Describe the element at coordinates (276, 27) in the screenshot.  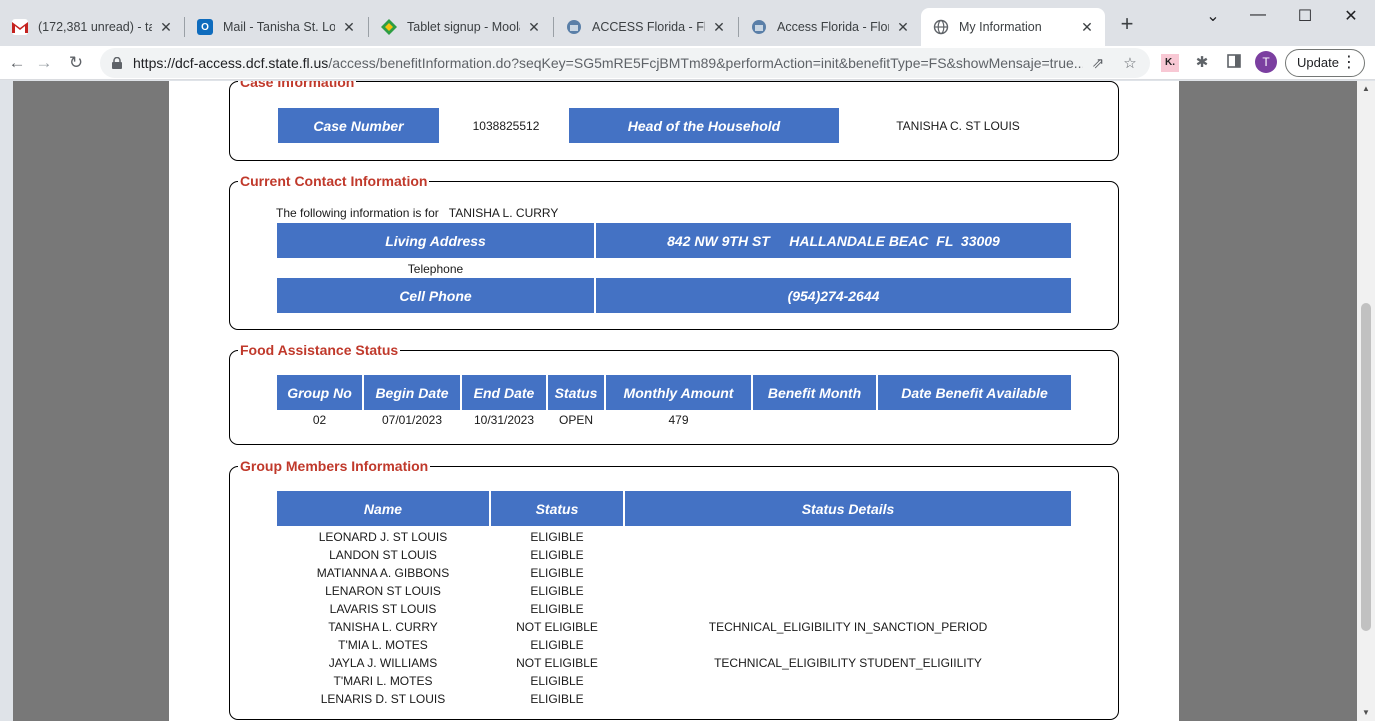
I see `tab-outlook: O Mail - Tanisha St. Louis ✕` at that location.